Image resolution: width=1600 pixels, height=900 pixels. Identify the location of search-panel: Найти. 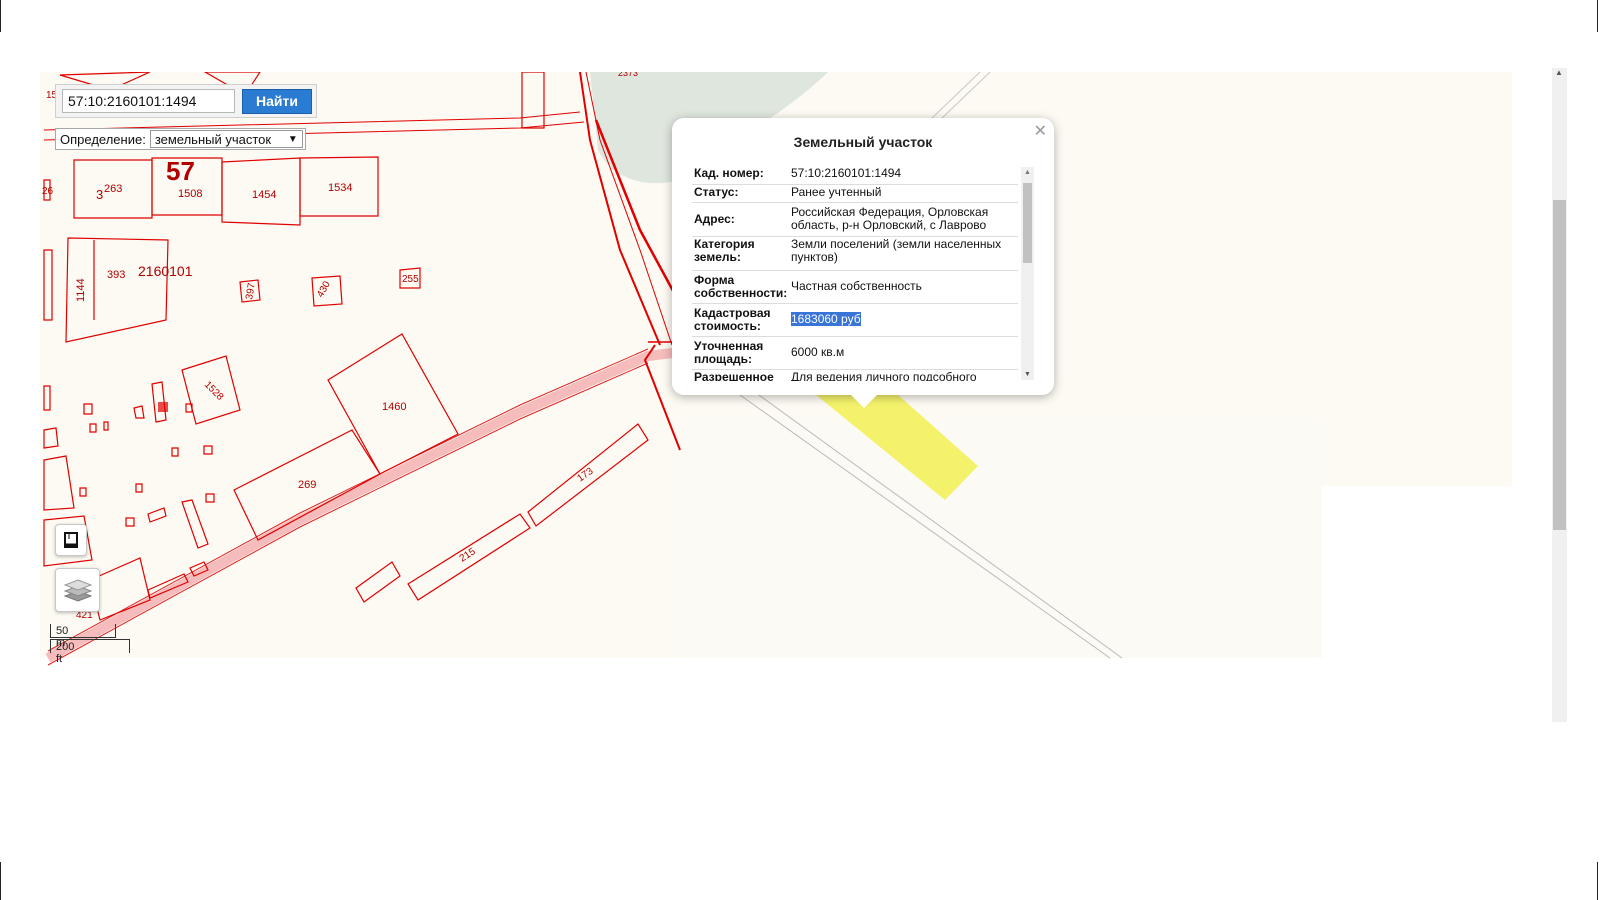
(186, 101).